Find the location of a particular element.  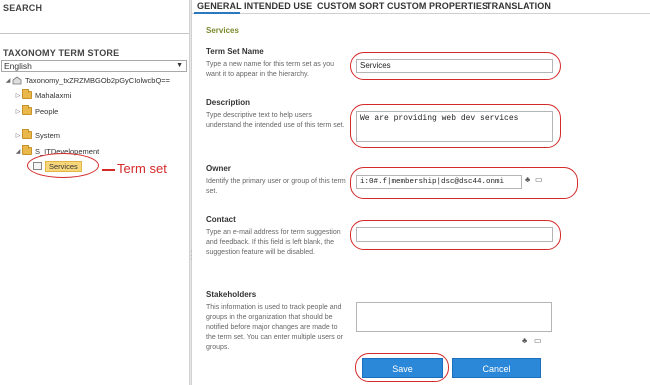

contact-input is located at coordinates (454, 234).